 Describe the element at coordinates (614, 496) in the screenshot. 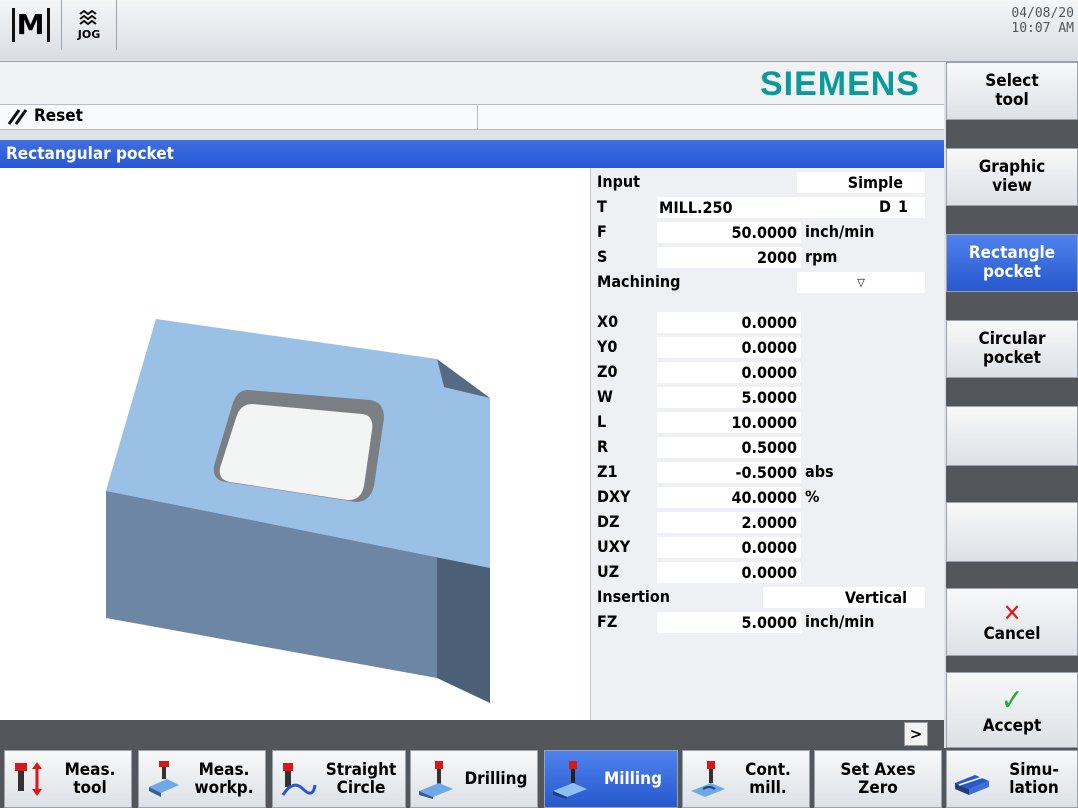

I see `dxy-label: DXY` at that location.